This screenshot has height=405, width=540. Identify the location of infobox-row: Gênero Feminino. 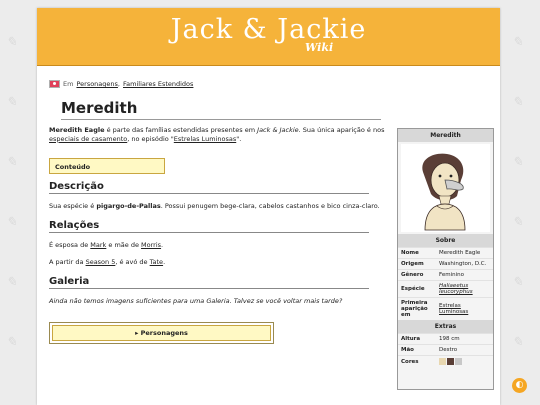
(445, 274).